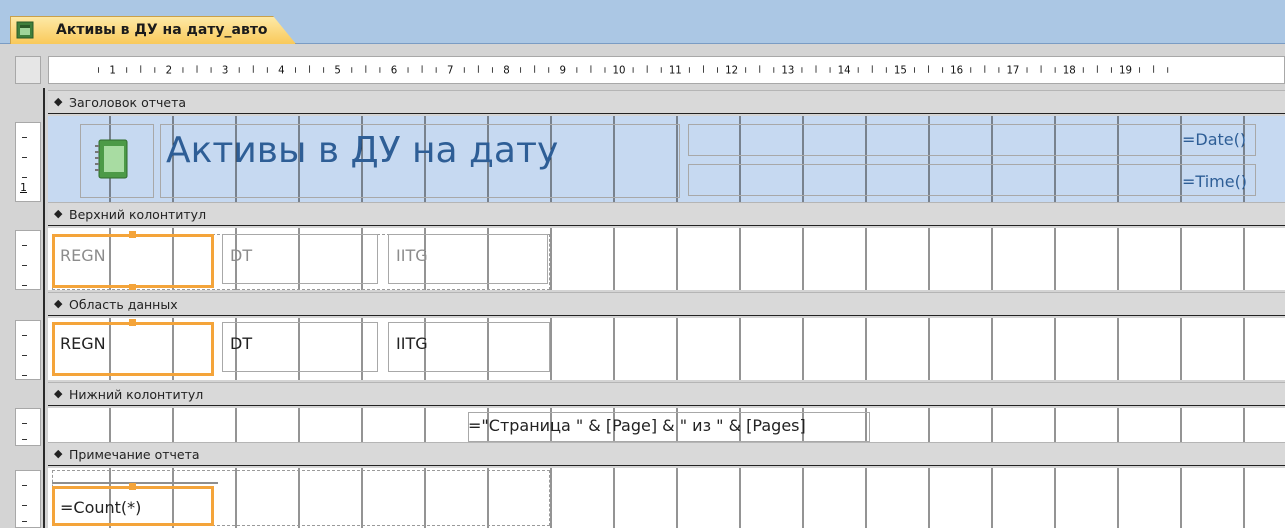 The height and width of the screenshot is (528, 1285). What do you see at coordinates (241, 343) in the screenshot?
I see `dt-field: DT` at bounding box center [241, 343].